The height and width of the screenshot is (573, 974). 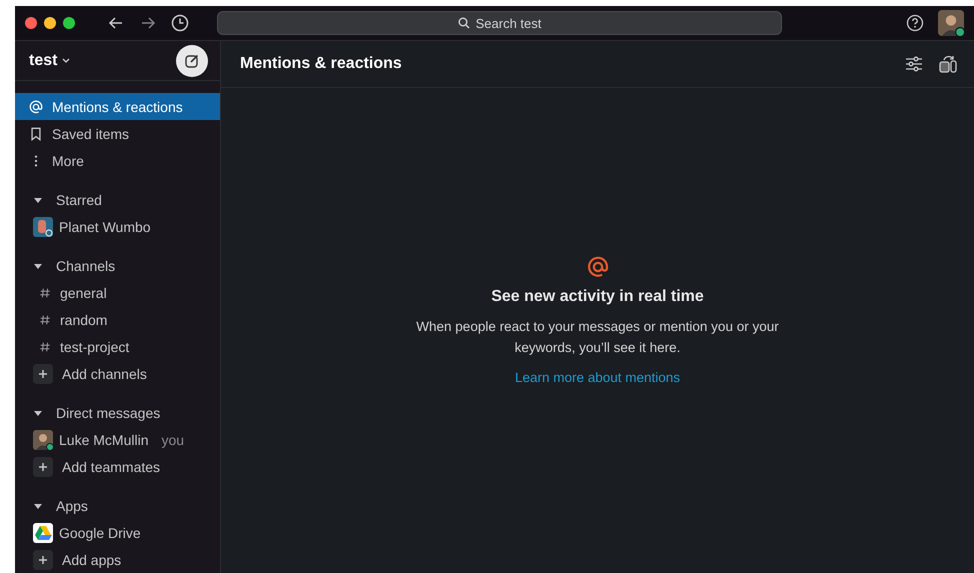 I want to click on empty-state-heading: See new activity in real time, so click(x=597, y=297).